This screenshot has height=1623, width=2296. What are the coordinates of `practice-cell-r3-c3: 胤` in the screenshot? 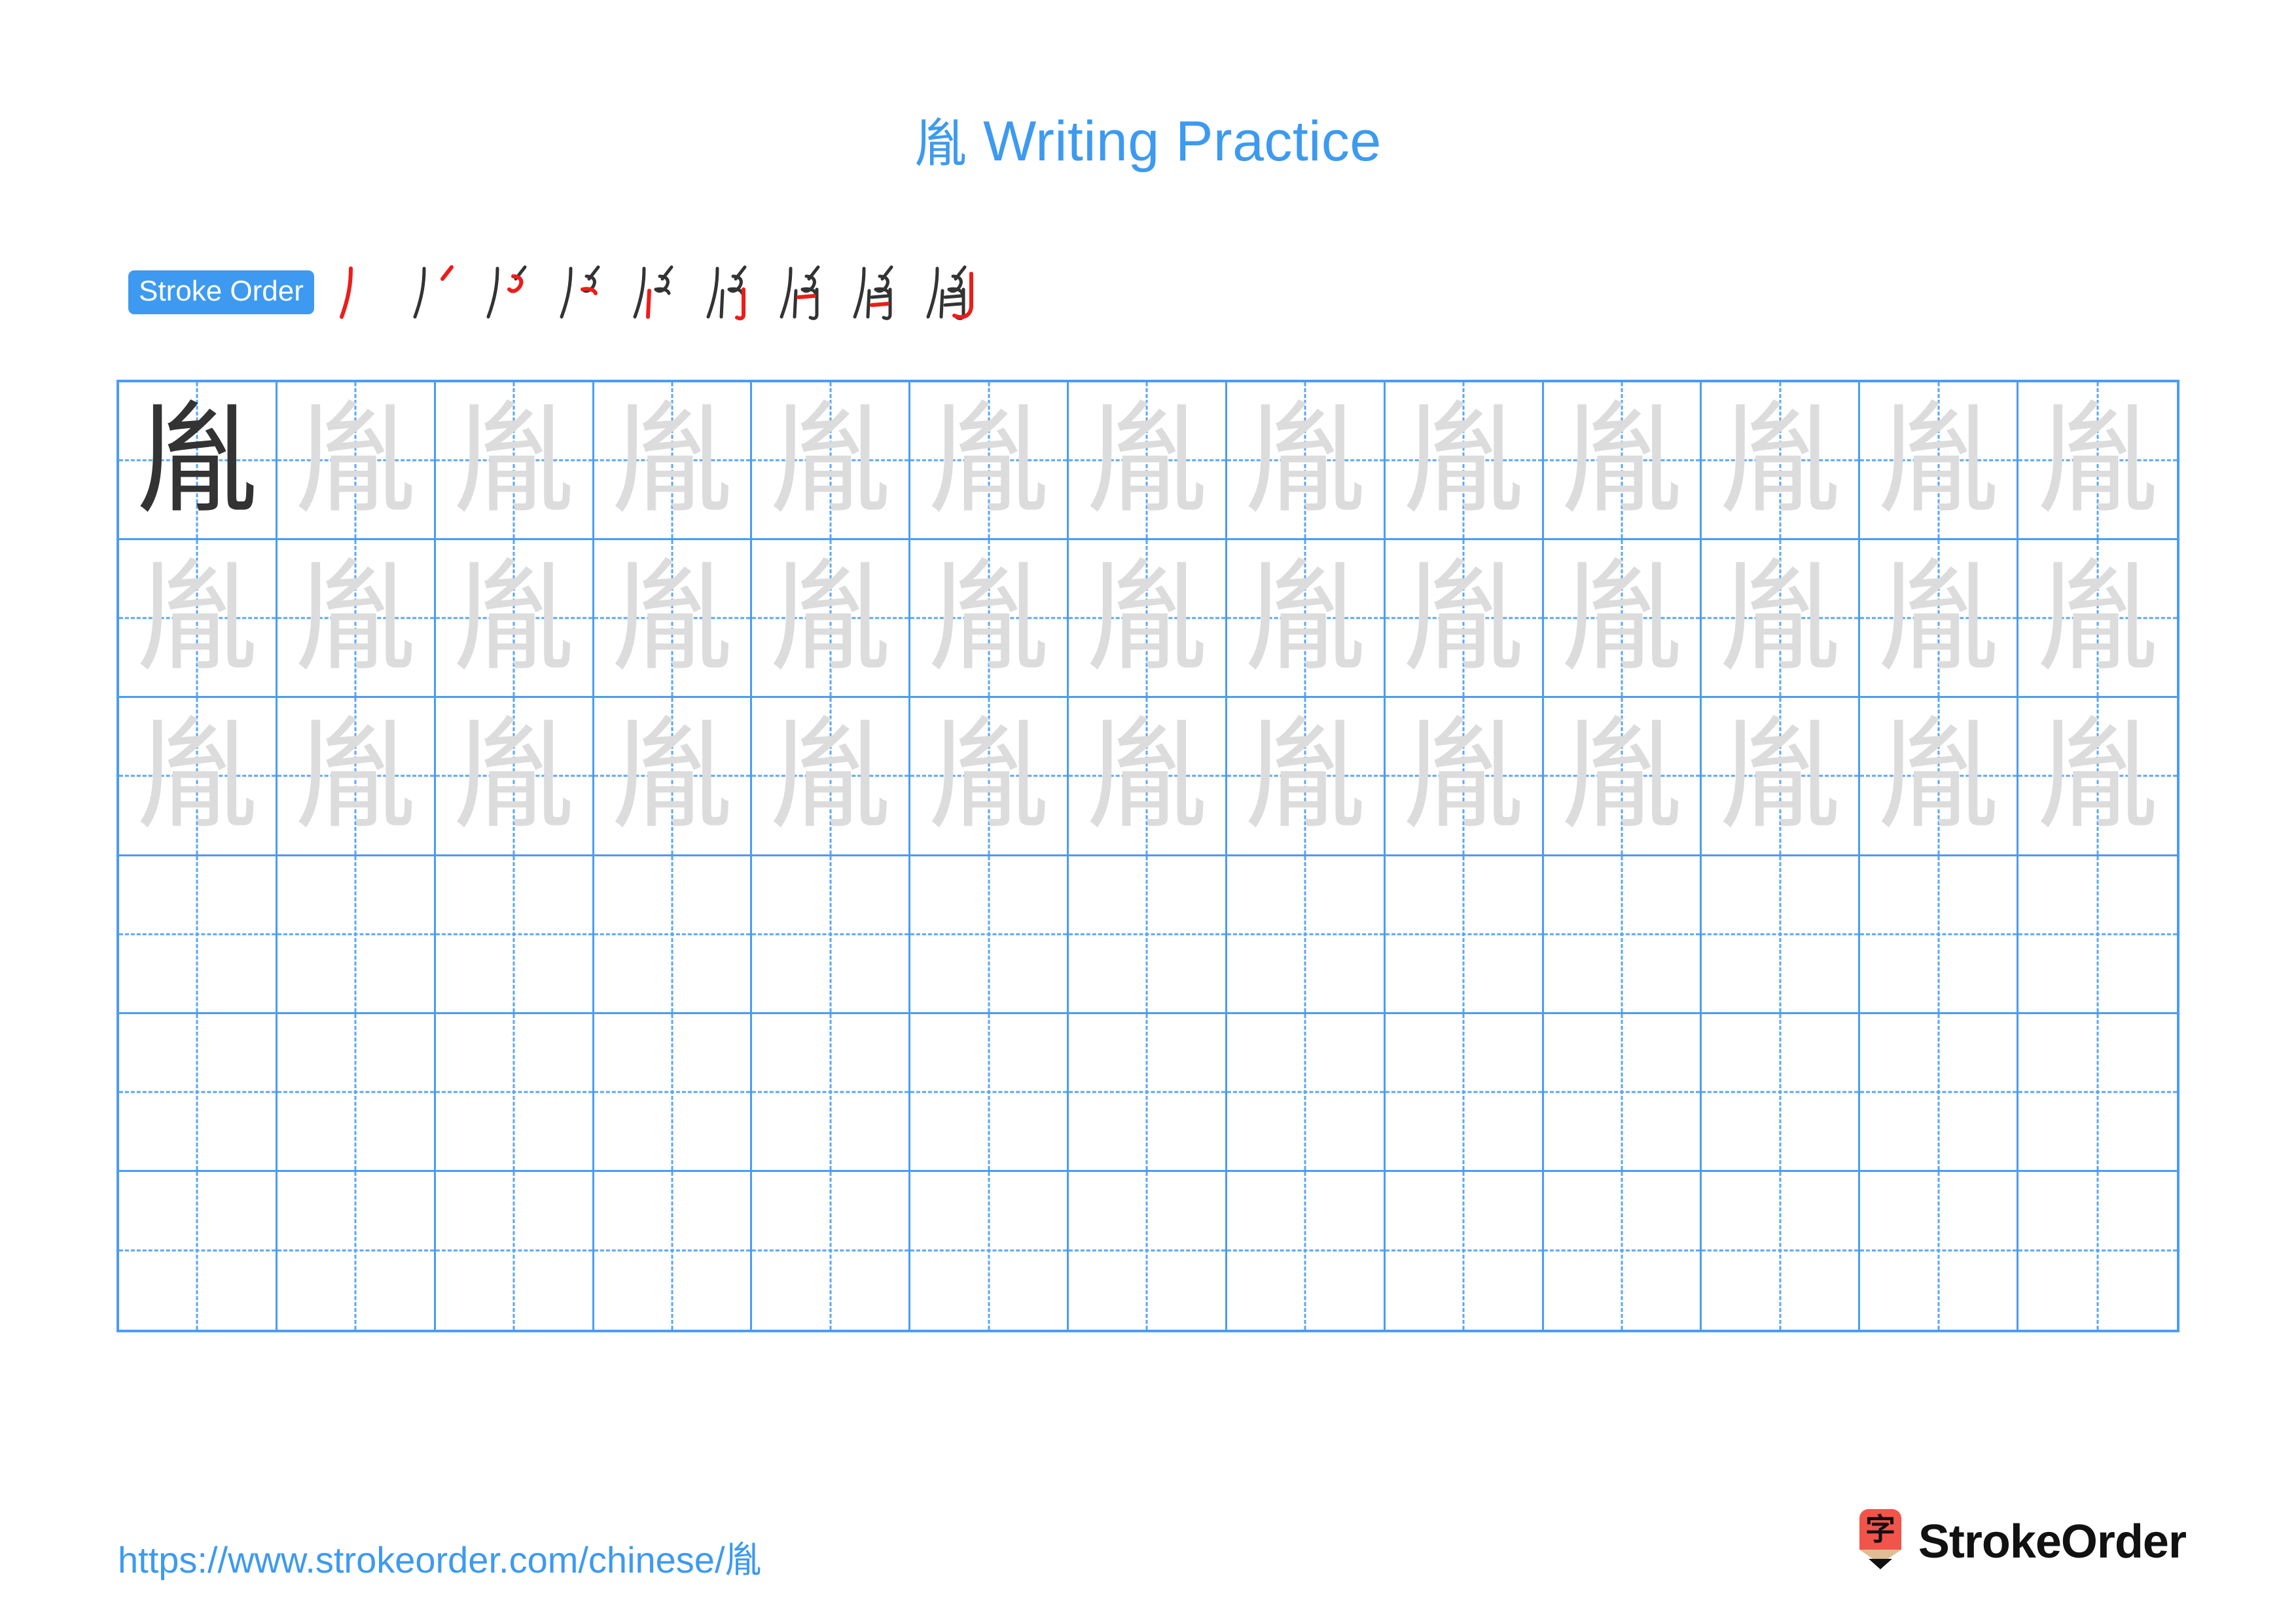 It's located at (514, 777).